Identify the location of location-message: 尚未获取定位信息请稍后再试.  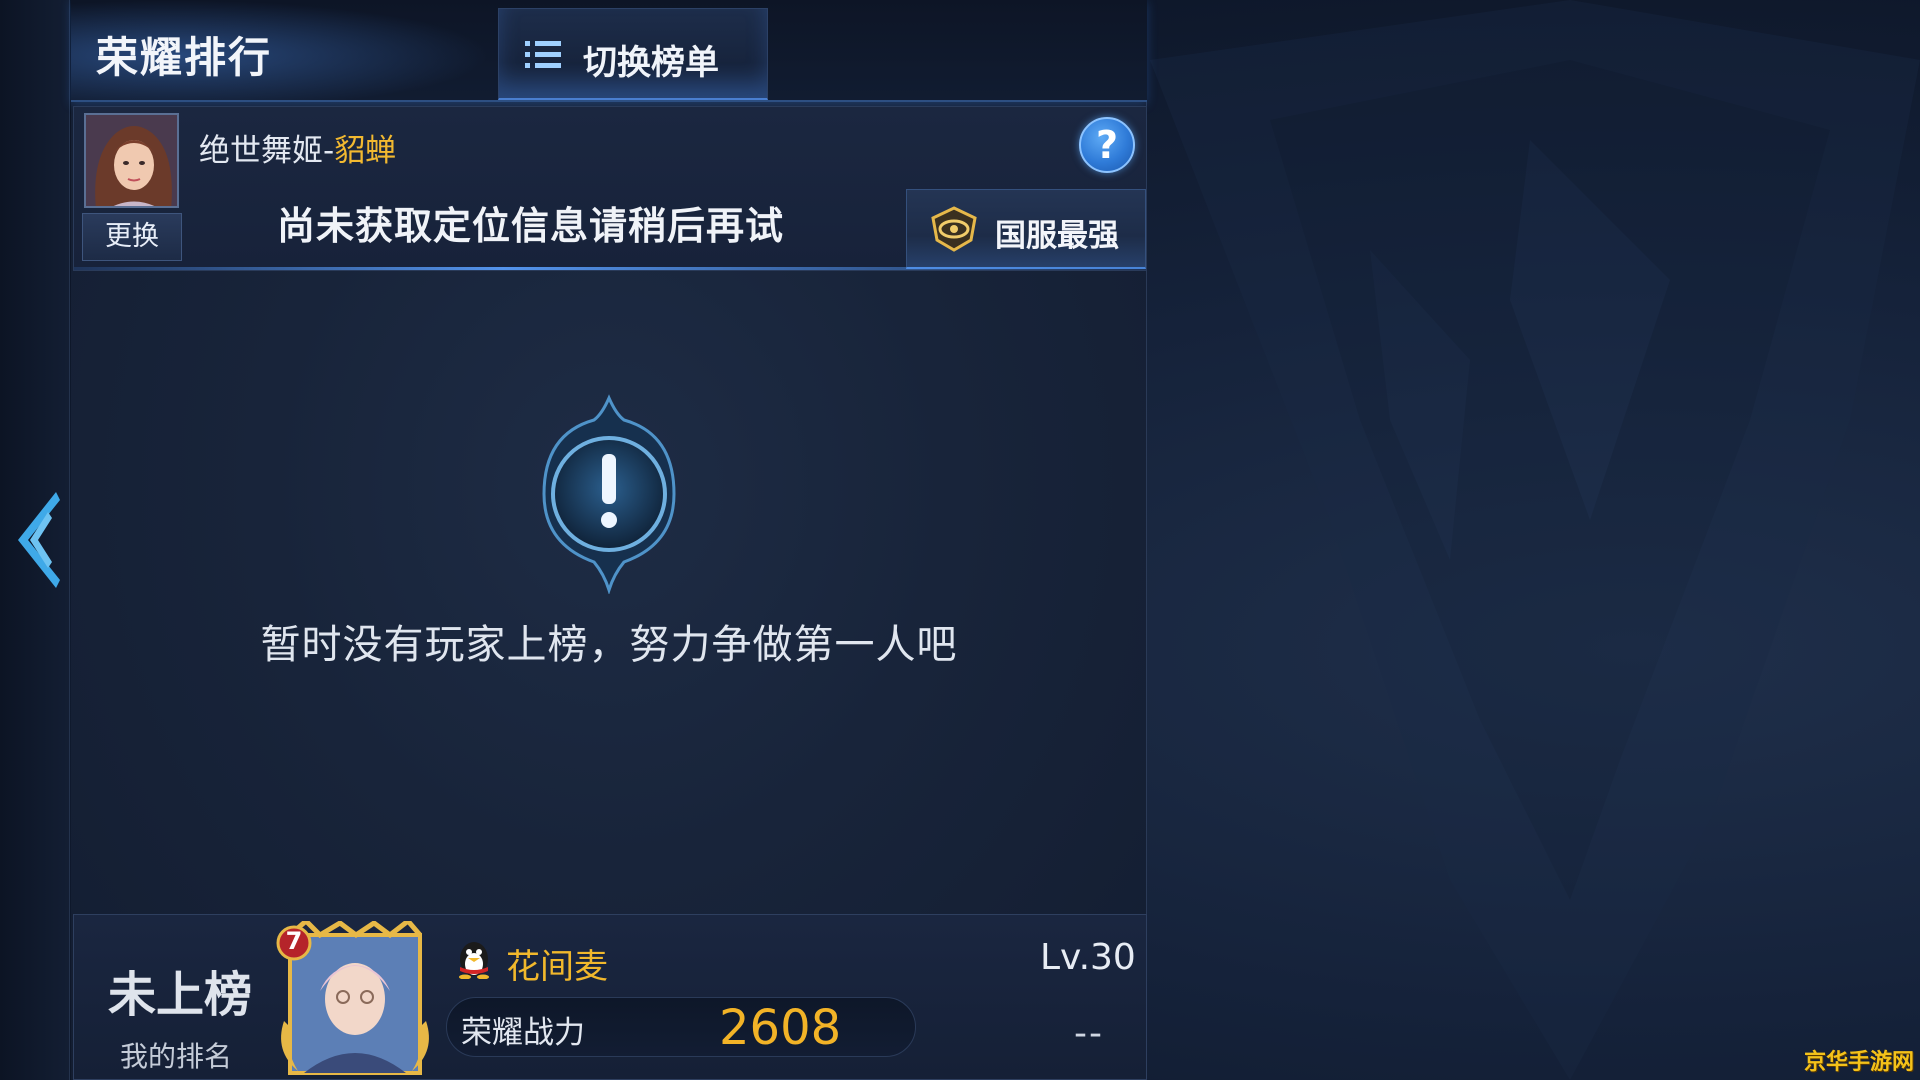
(531, 226).